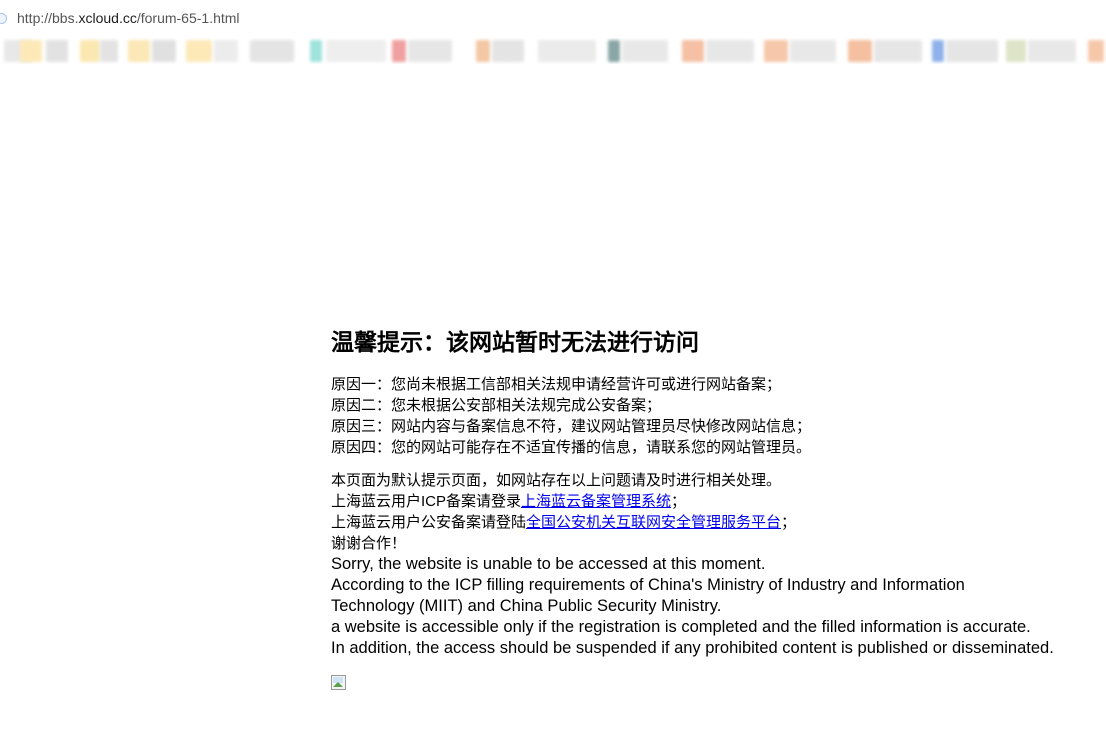 Image resolution: width=1106 pixels, height=749 pixels. Describe the element at coordinates (571, 447) in the screenshot. I see `reason-item: 原因四：您的网站可能存在不适宜传播的信息，请联系您的网站管理员。` at that location.